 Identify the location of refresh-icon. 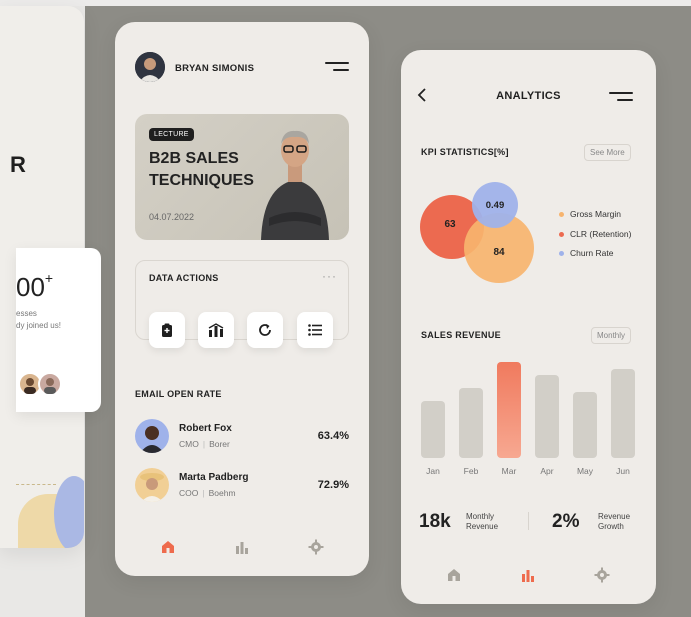
(265, 330).